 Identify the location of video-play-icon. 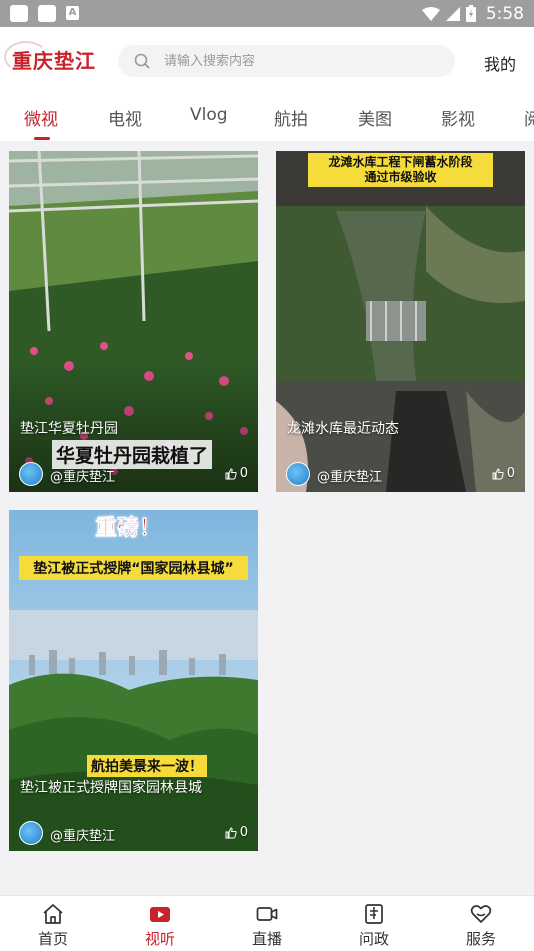
(160, 914).